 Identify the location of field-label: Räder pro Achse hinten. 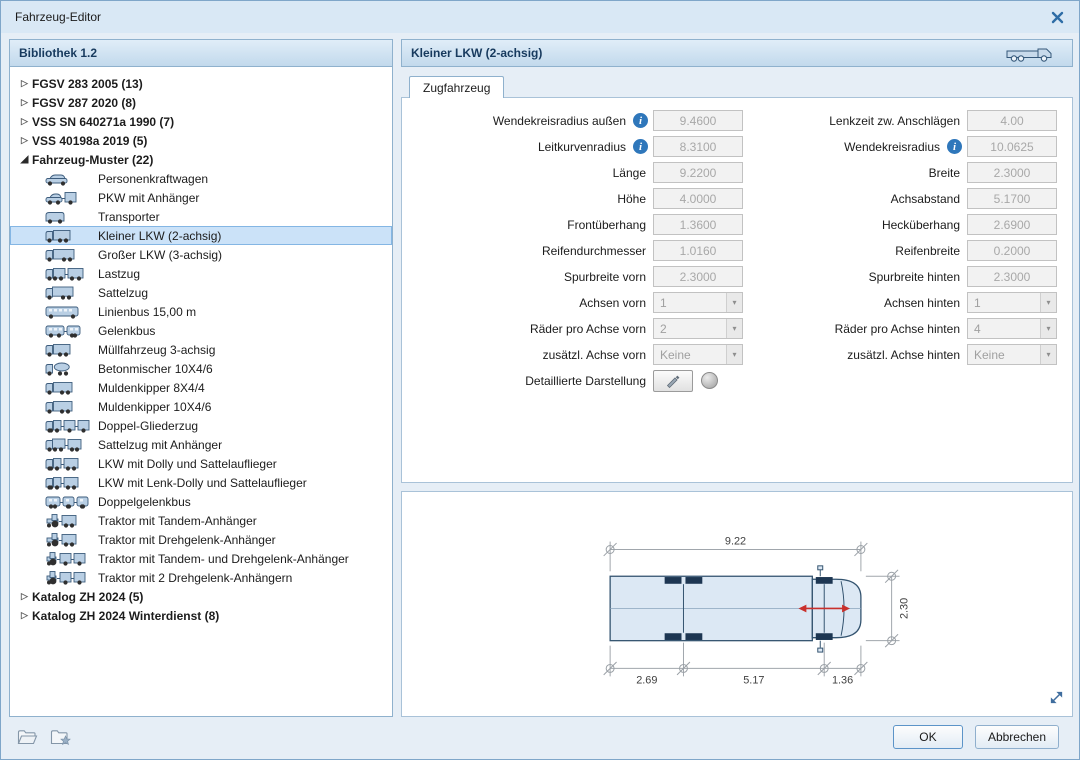
(897, 328).